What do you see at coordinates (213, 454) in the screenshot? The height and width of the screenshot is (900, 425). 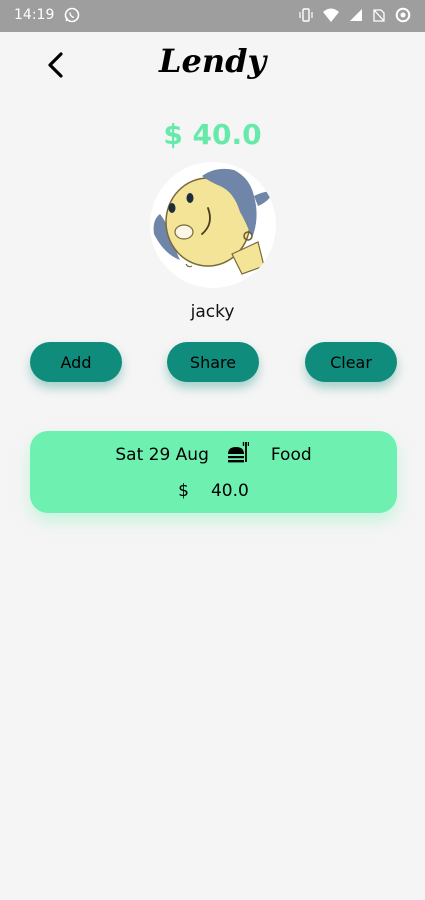 I see `transaction-header: Sat 29 Aug Food` at bounding box center [213, 454].